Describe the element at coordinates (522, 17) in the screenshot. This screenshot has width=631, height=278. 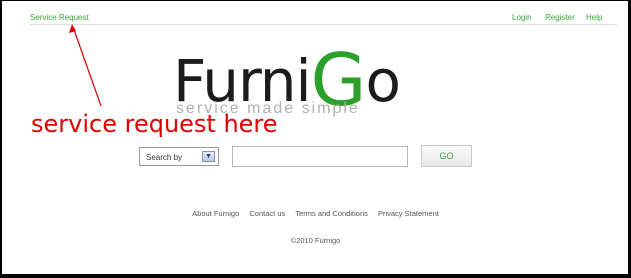
I see `login-link: Login` at that location.